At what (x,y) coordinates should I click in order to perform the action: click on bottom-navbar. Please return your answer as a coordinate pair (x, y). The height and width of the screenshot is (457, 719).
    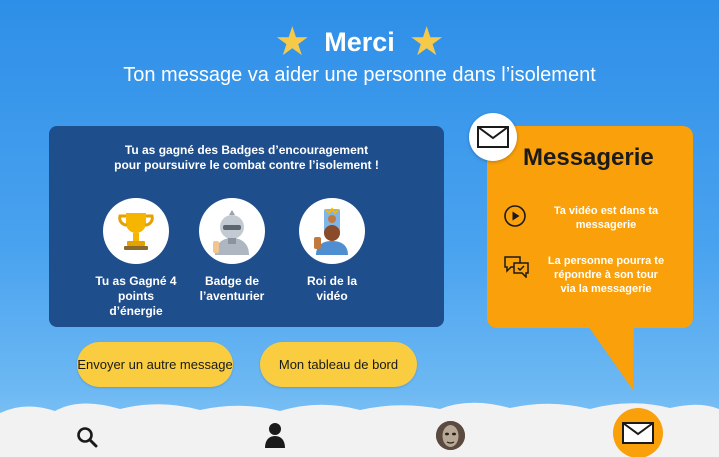
    Looking at the image, I should click on (359, 432).